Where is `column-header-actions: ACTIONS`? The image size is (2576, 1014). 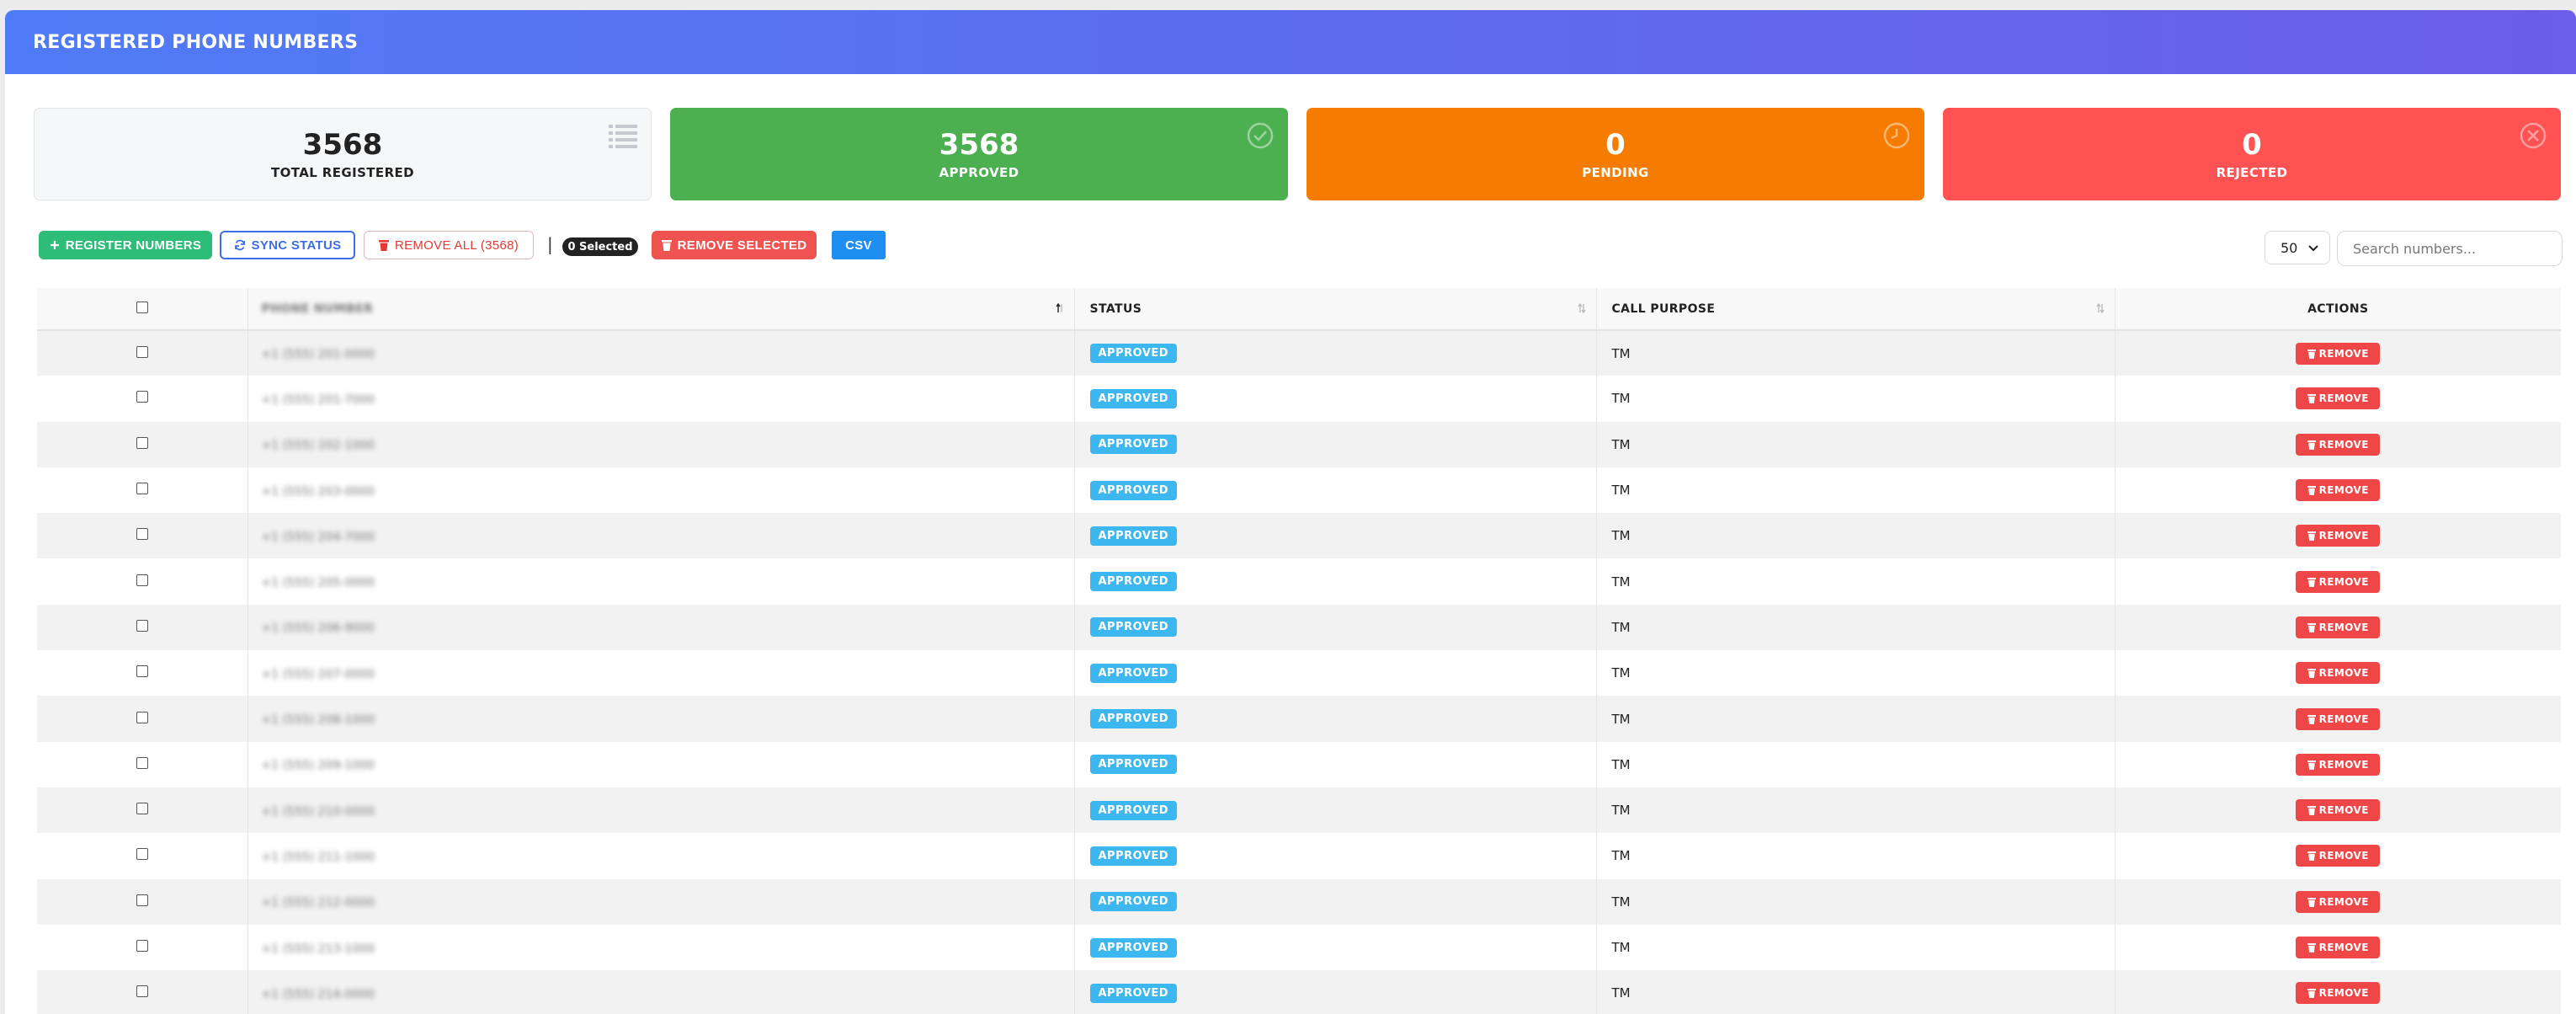
column-header-actions: ACTIONS is located at coordinates (2338, 310).